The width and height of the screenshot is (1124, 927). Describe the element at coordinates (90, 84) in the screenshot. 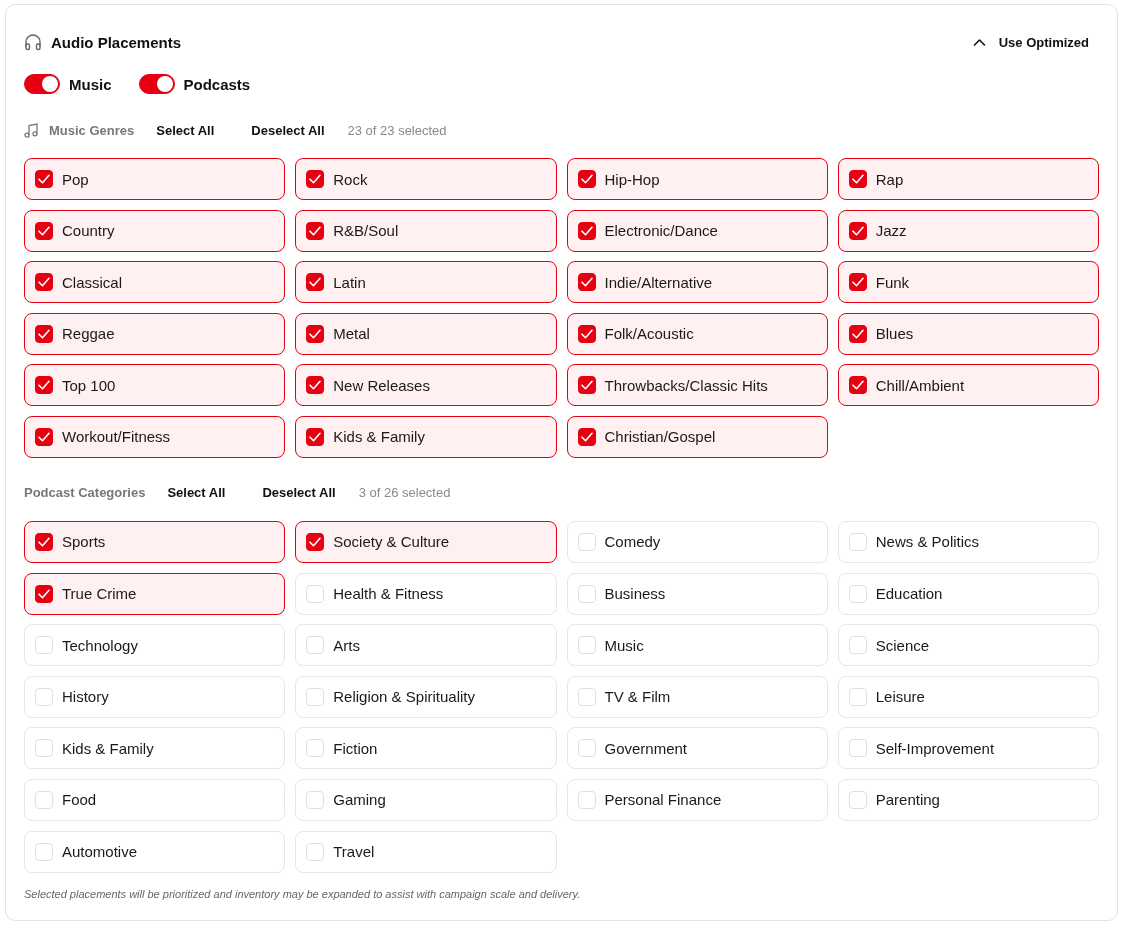

I see `toggle-label: Music` at that location.